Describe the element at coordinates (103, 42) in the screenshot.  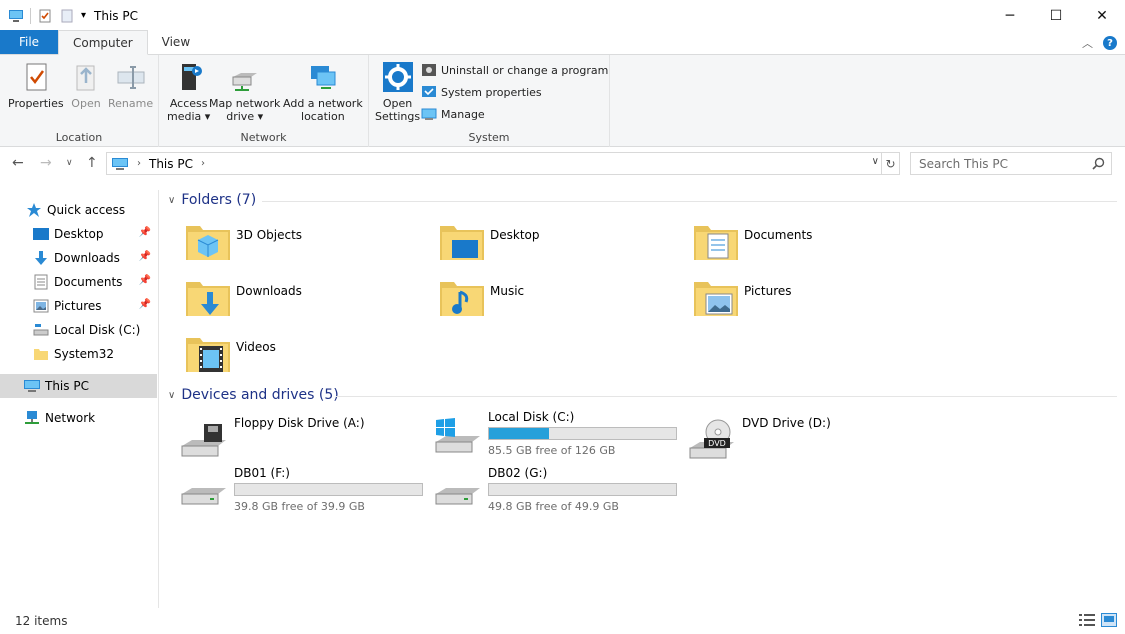
I see `tab-computer: Computer` at that location.